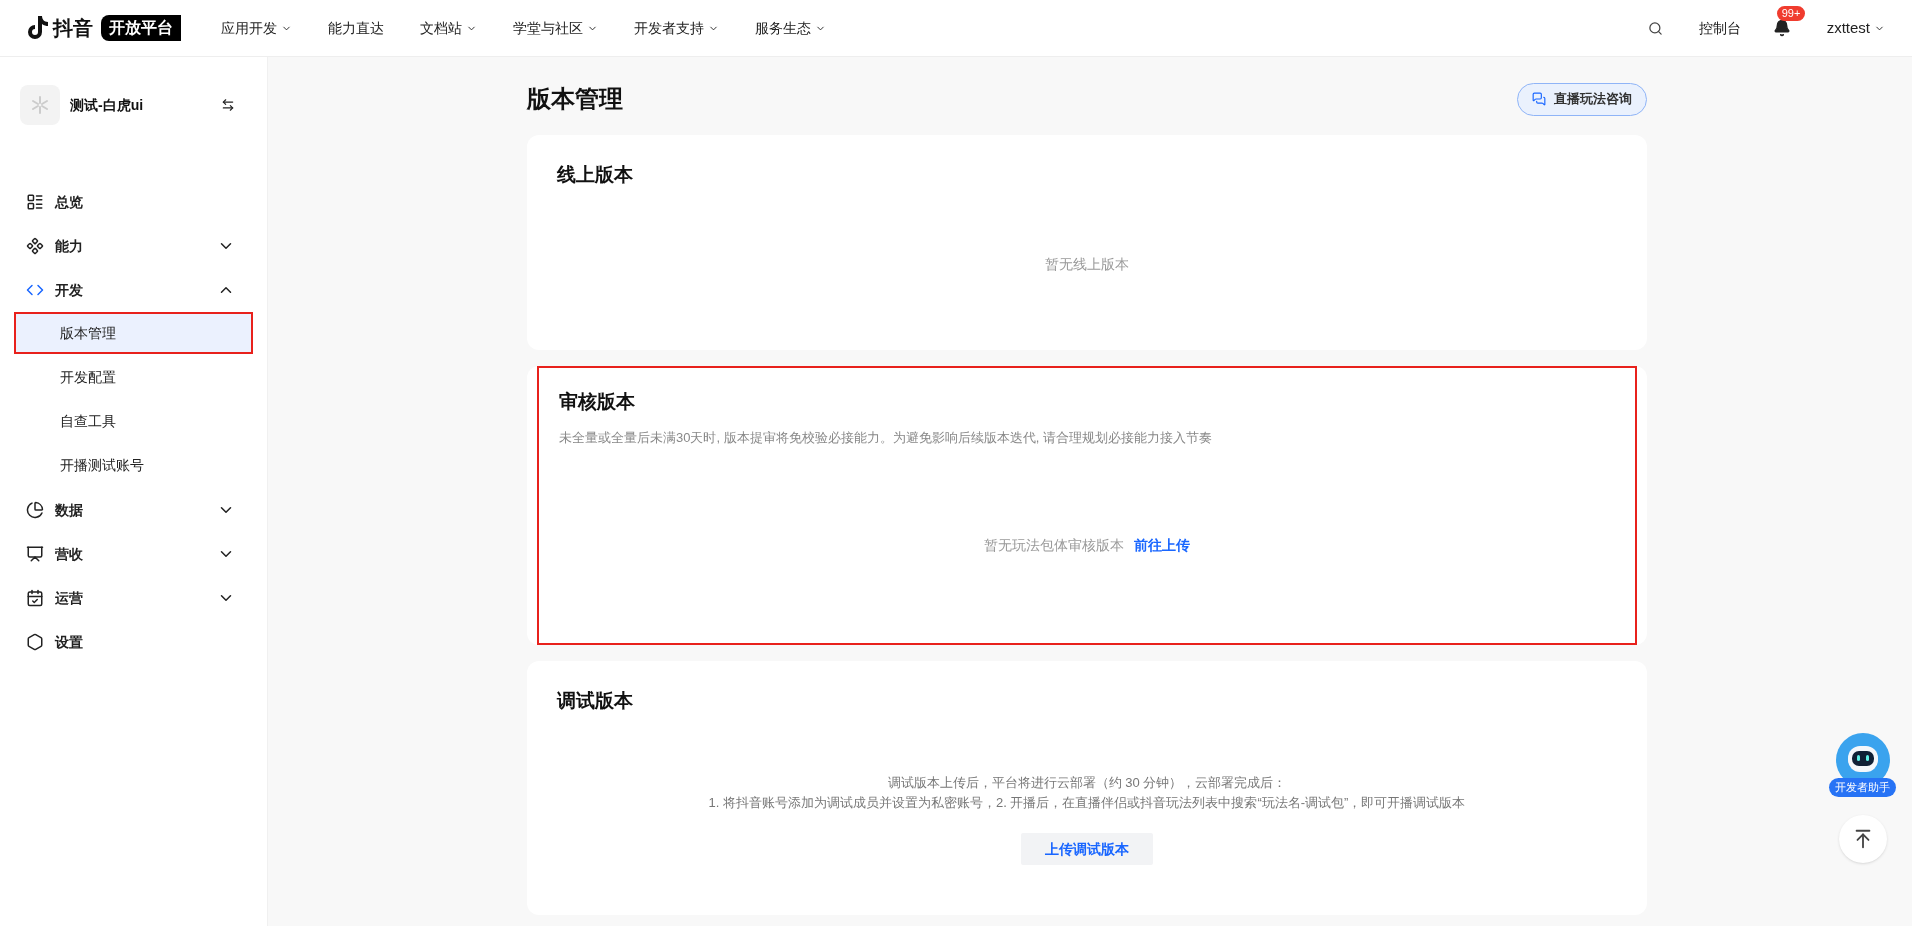 Image resolution: width=1912 pixels, height=926 pixels. What do you see at coordinates (256, 28) in the screenshot?
I see `nav-link: 应用开发` at bounding box center [256, 28].